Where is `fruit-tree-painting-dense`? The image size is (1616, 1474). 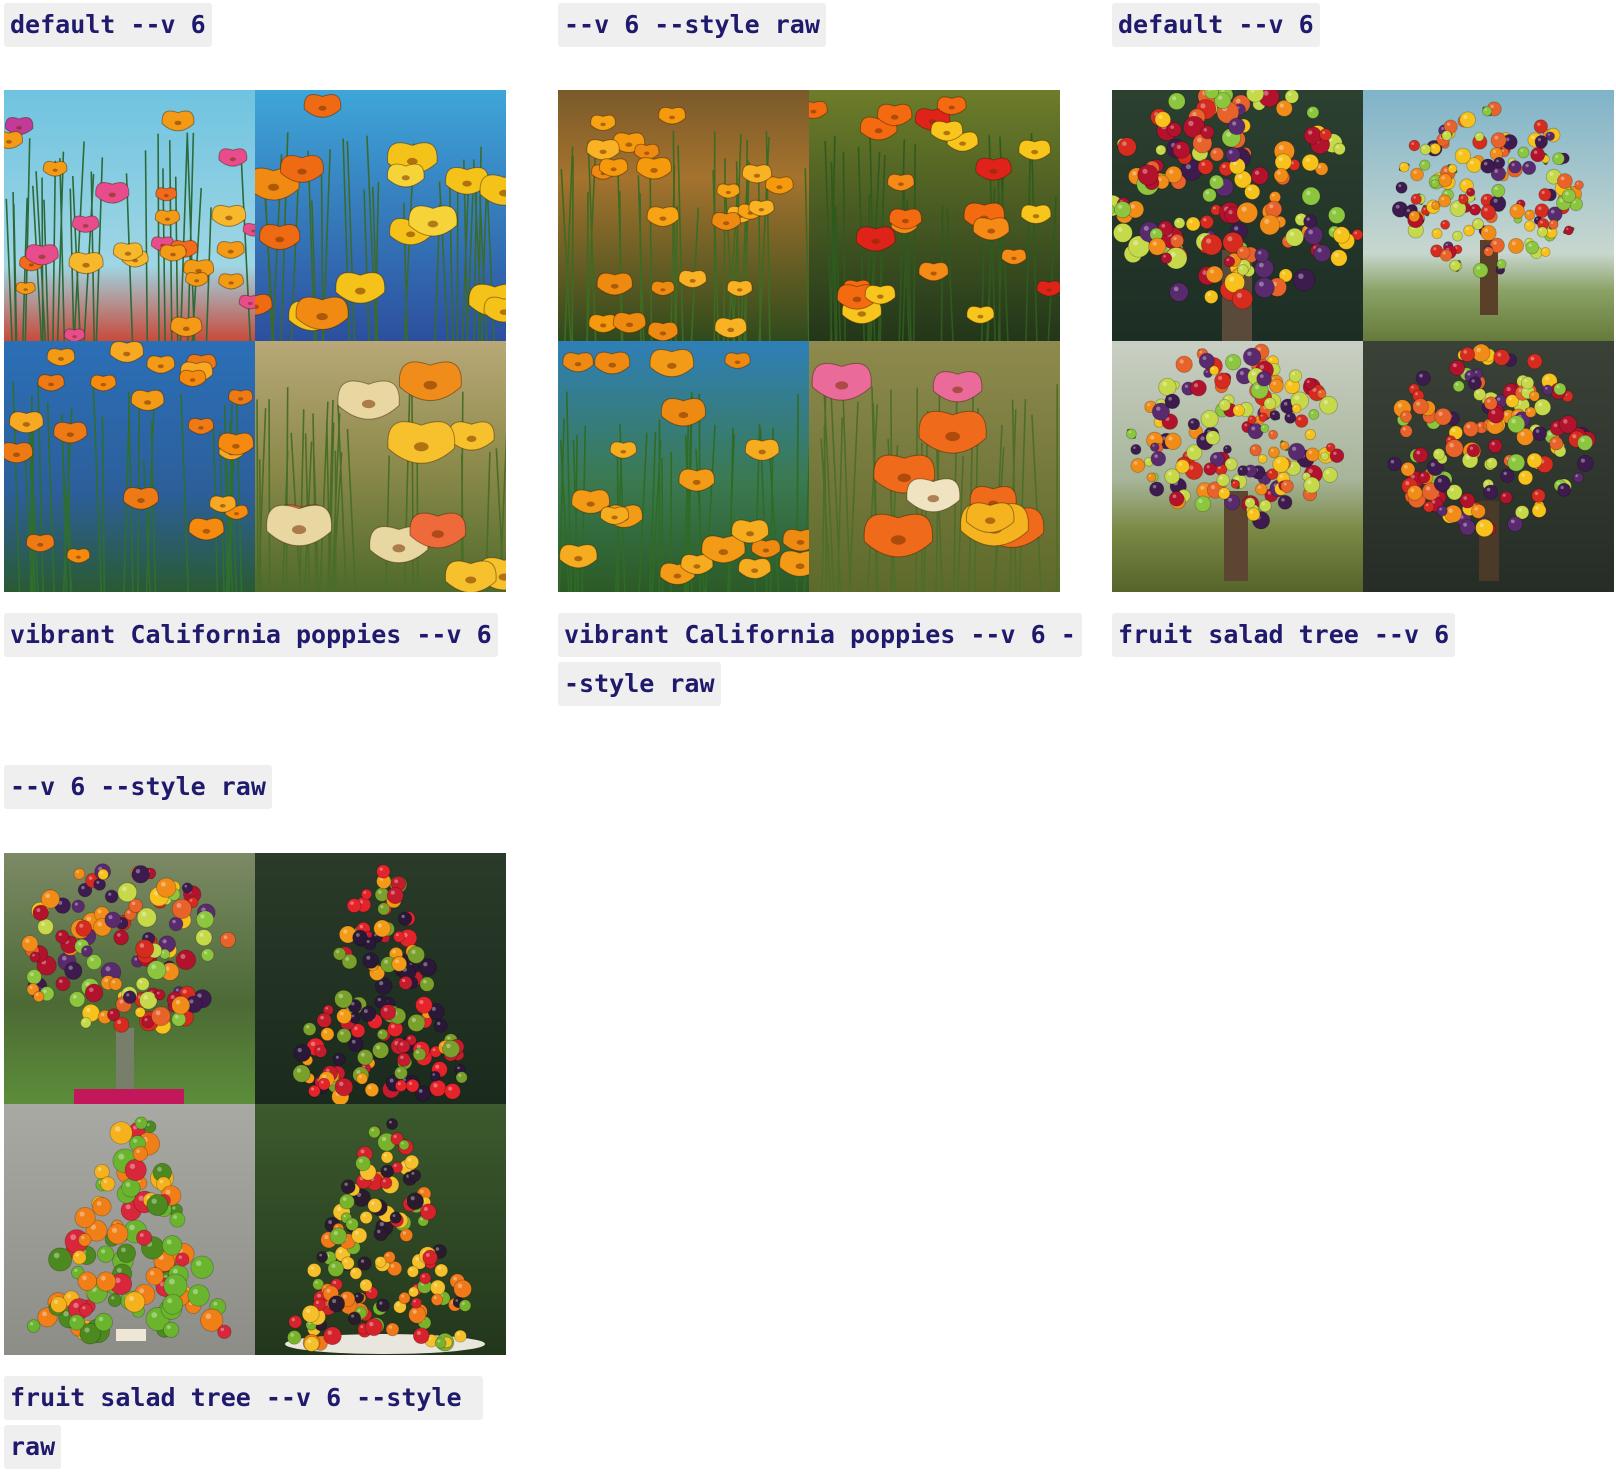
fruit-tree-painting-dense is located at coordinates (1237, 215).